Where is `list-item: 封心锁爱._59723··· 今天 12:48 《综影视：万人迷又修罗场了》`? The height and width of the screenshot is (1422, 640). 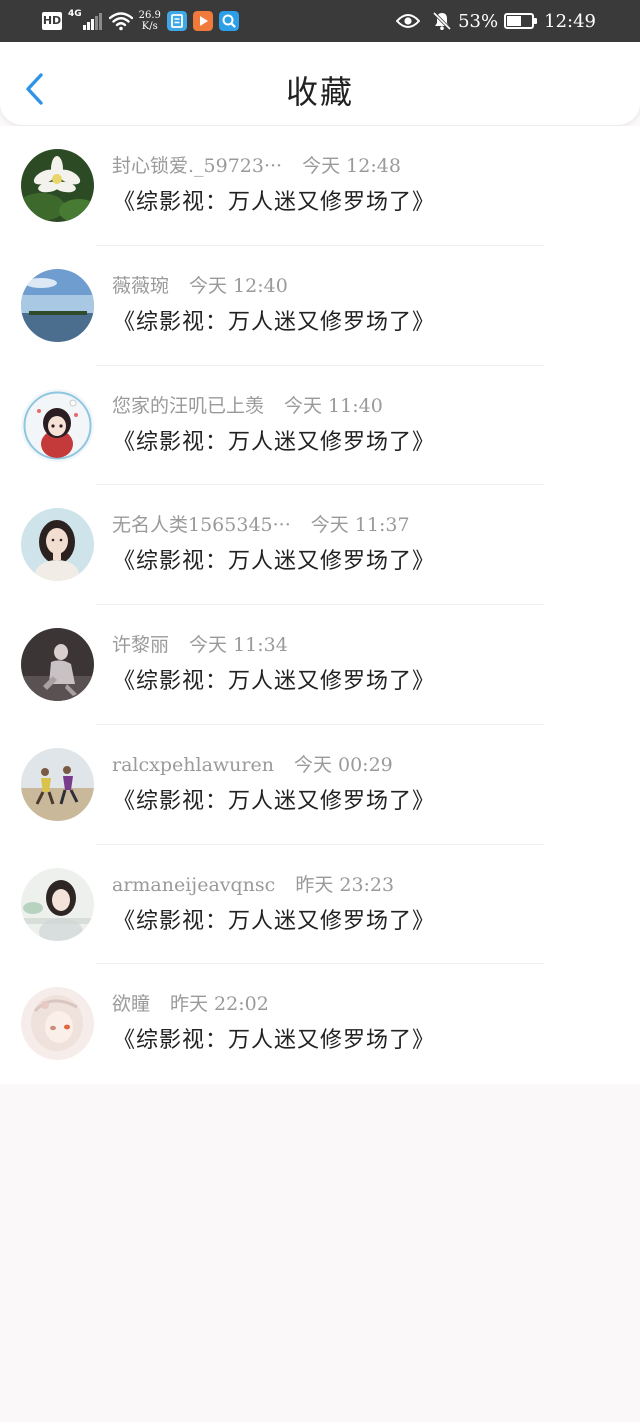
list-item: 封心锁爱._59723··· 今天 12:48 《综影视：万人迷又修罗场了》 is located at coordinates (320, 186).